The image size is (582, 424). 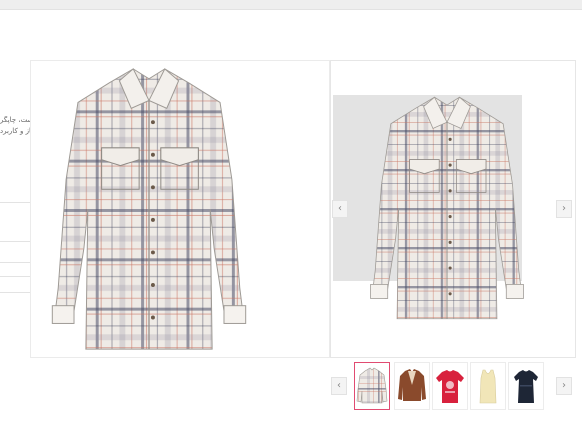 I want to click on thumbnail-strip, so click(x=453, y=386).